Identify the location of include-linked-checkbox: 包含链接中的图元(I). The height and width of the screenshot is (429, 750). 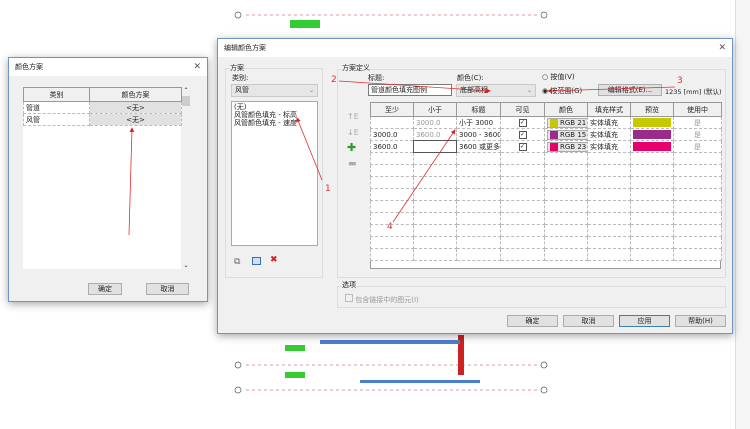
(382, 299).